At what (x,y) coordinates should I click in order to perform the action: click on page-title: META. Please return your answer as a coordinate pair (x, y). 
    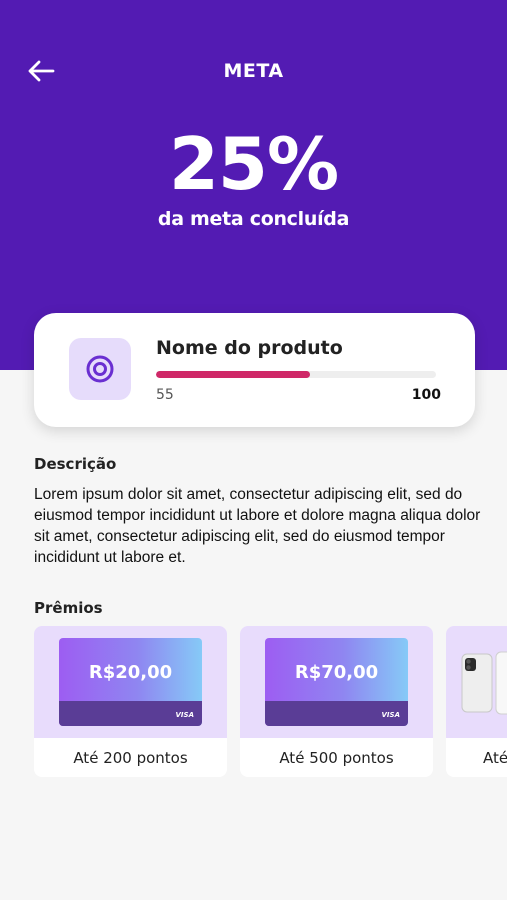
    Looking at the image, I should click on (253, 71).